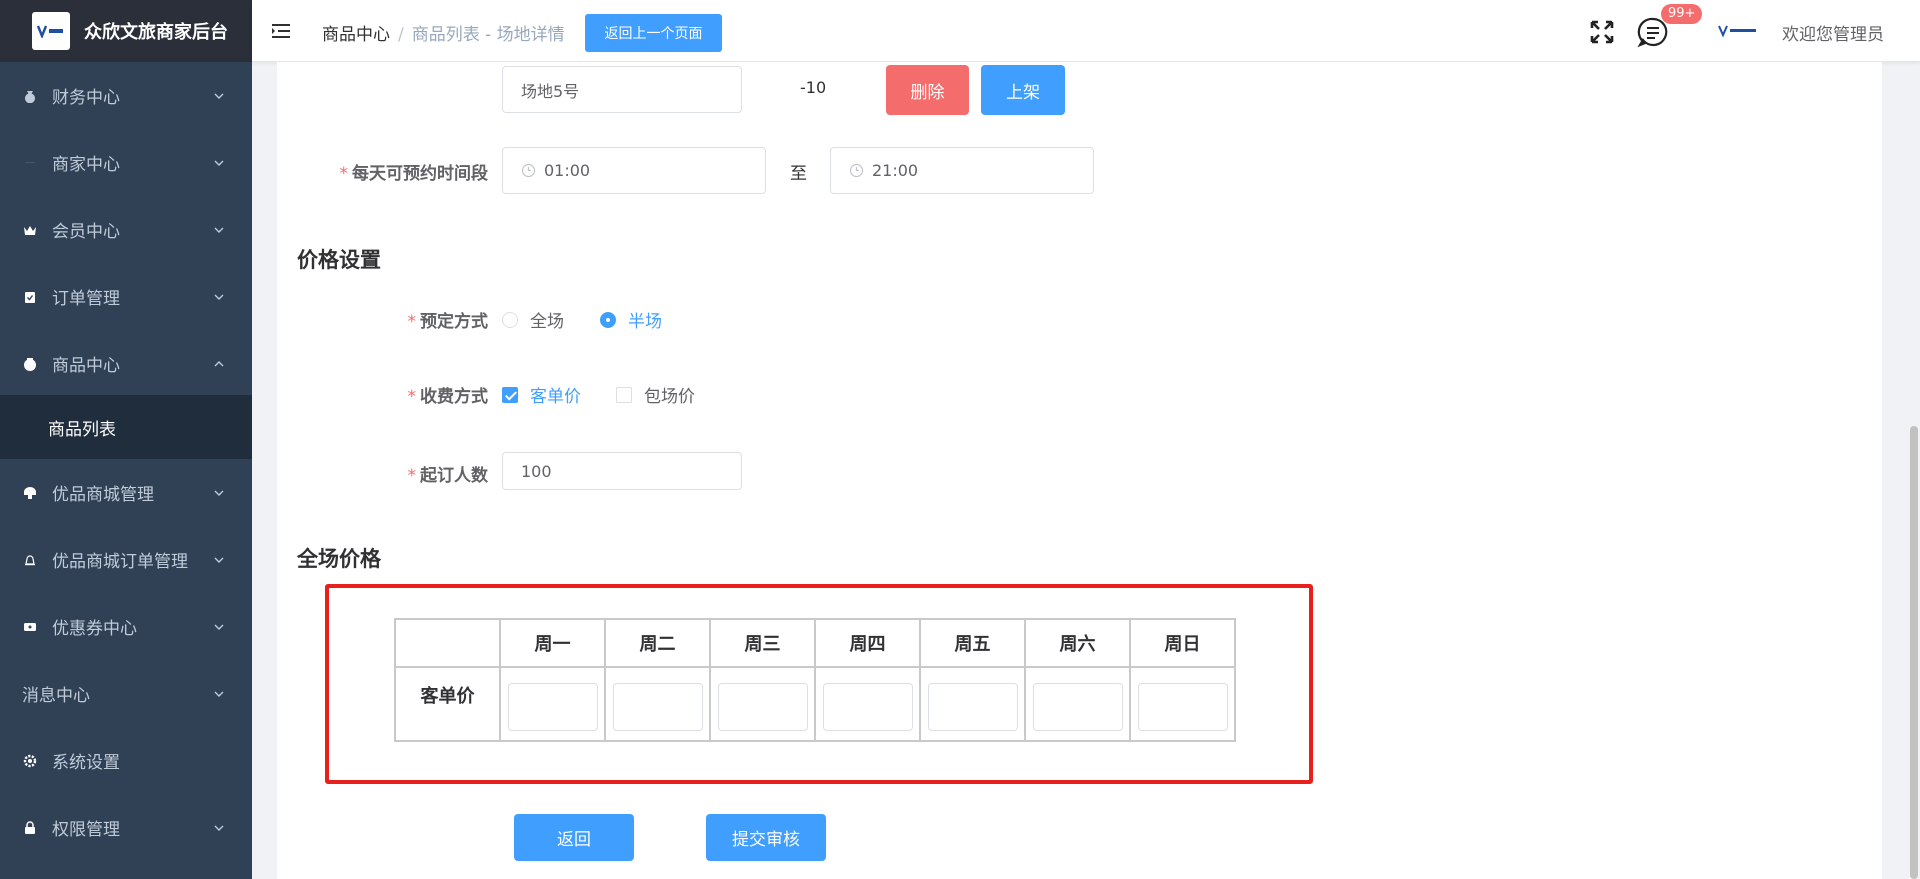 The width and height of the screenshot is (1920, 879). Describe the element at coordinates (574, 837) in the screenshot. I see `back-button: 返回` at that location.